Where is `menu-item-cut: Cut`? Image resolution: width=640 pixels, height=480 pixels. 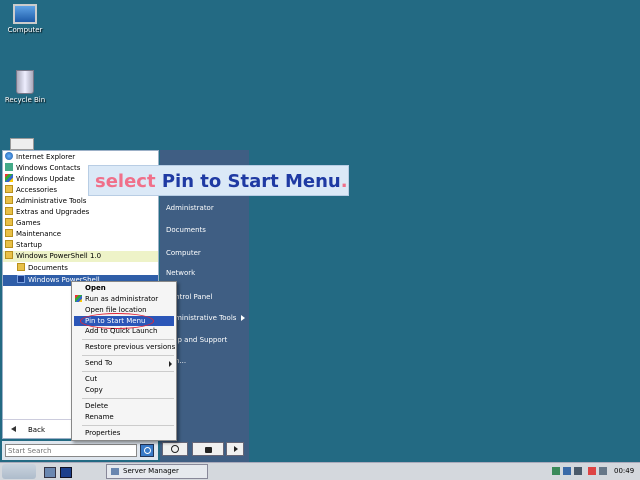
menu-item-cut: Cut is located at coordinates (91, 379).